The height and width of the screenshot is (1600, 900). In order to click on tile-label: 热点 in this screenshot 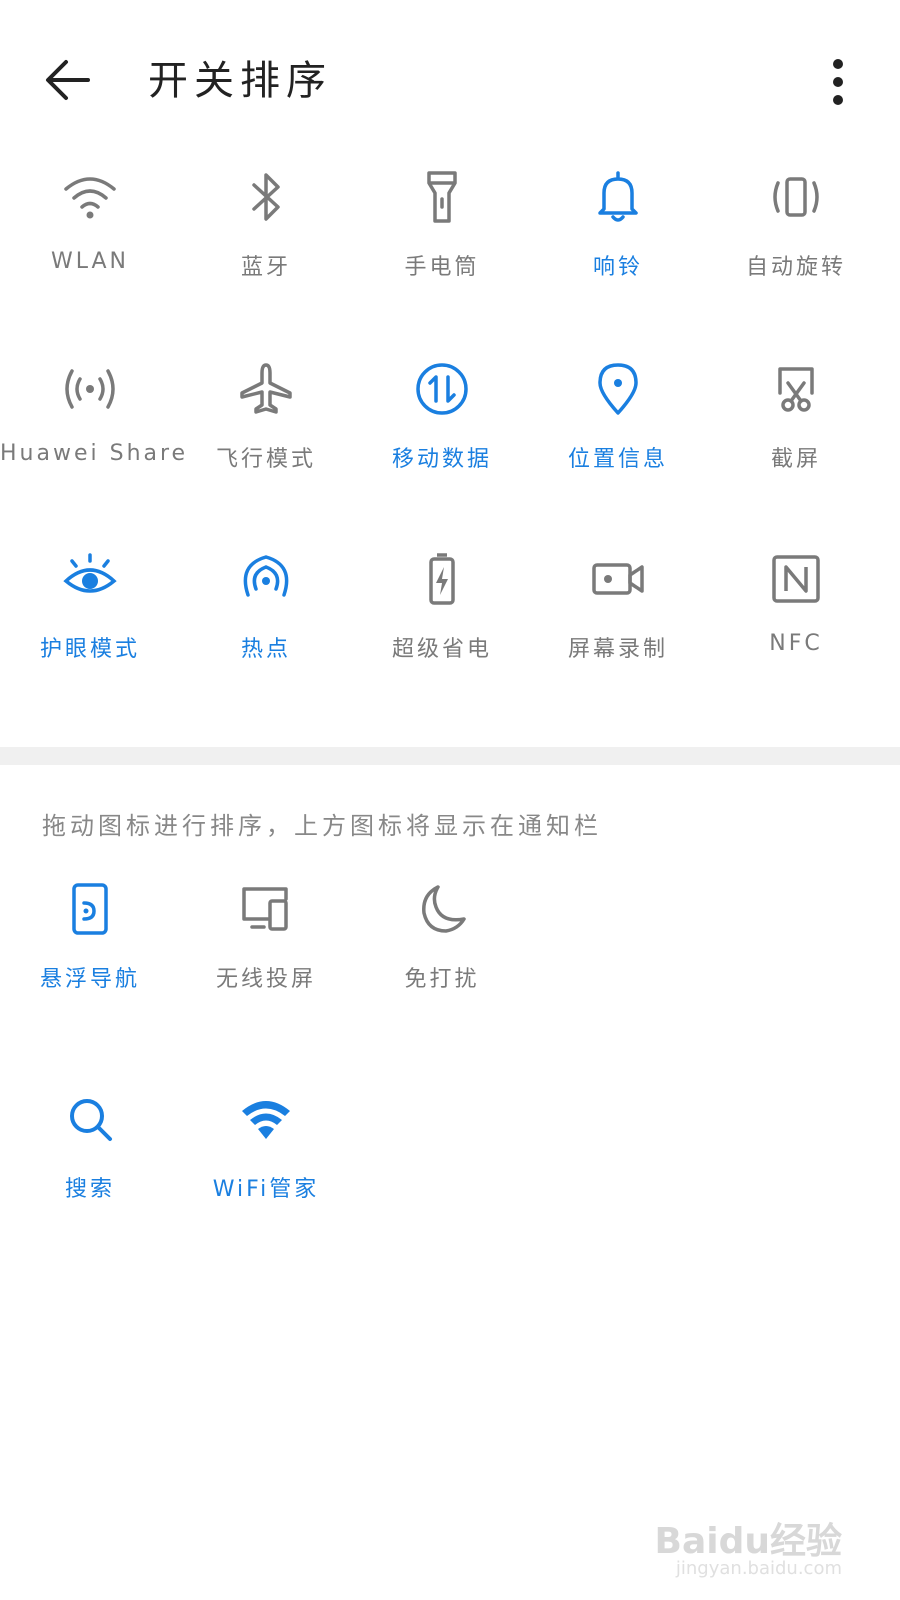, I will do `click(265, 649)`.